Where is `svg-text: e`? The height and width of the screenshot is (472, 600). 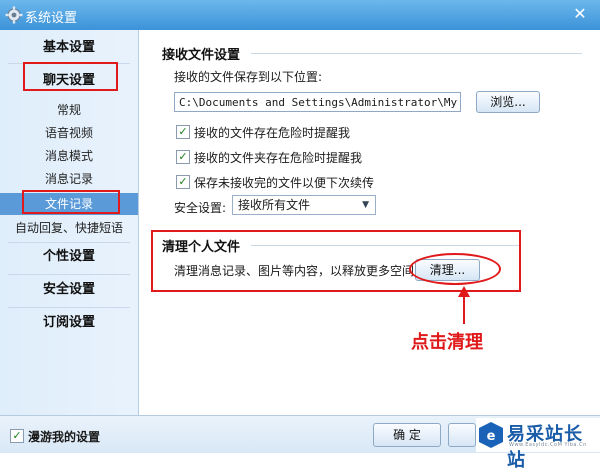 svg-text: e is located at coordinates (491, 436).